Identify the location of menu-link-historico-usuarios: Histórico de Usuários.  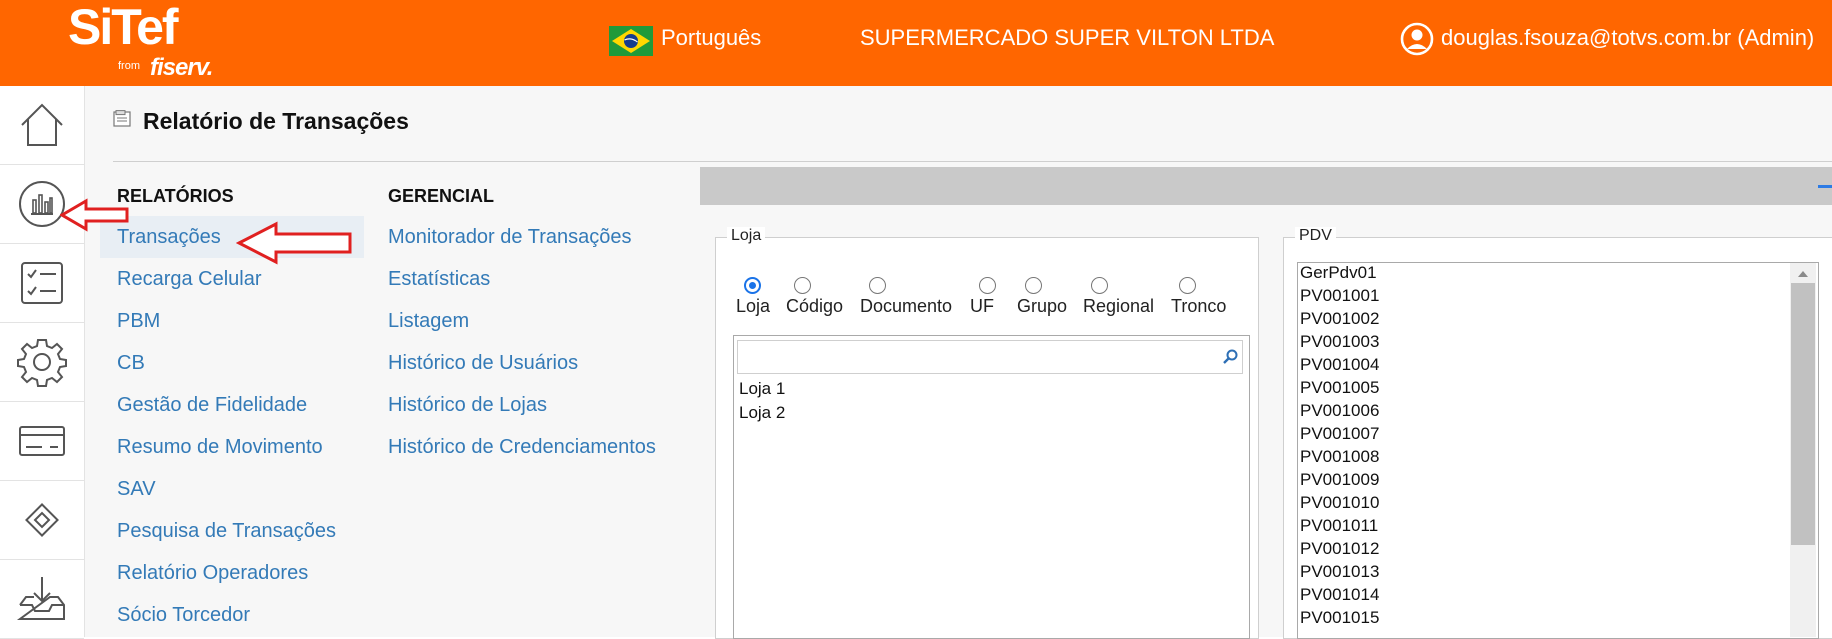
(483, 363).